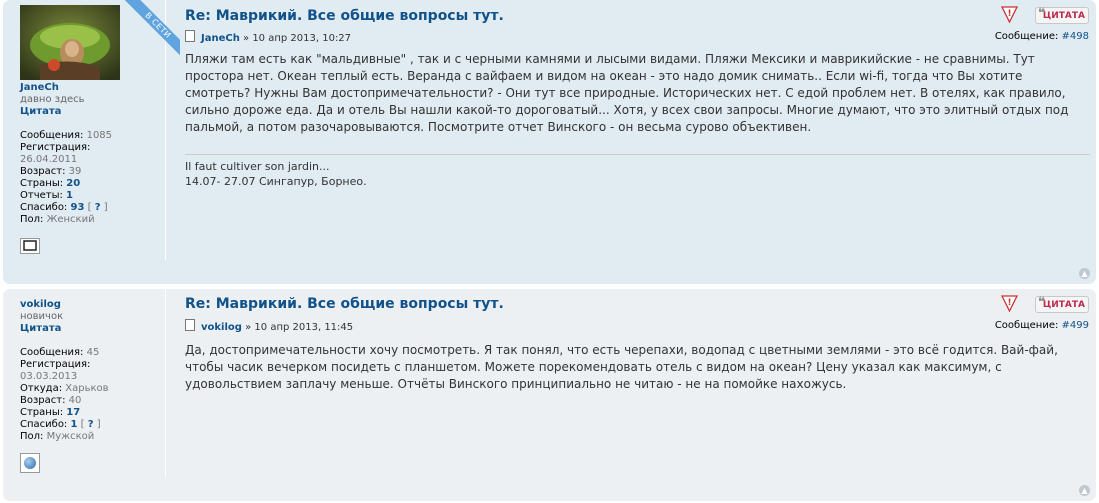 The height and width of the screenshot is (503, 1099). What do you see at coordinates (49, 376) in the screenshot?
I see `reg-date: 03.03.2013` at bounding box center [49, 376].